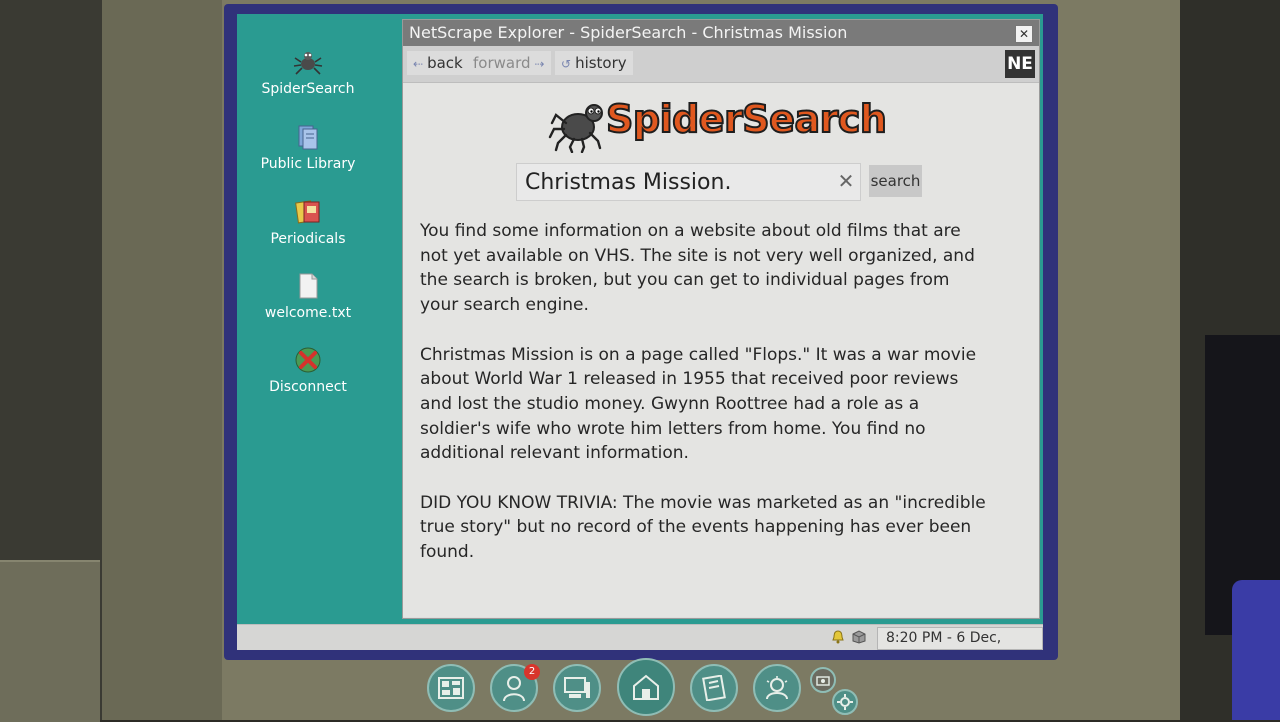 The height and width of the screenshot is (722, 1280). I want to click on forward-button: forward ⇢, so click(509, 63).